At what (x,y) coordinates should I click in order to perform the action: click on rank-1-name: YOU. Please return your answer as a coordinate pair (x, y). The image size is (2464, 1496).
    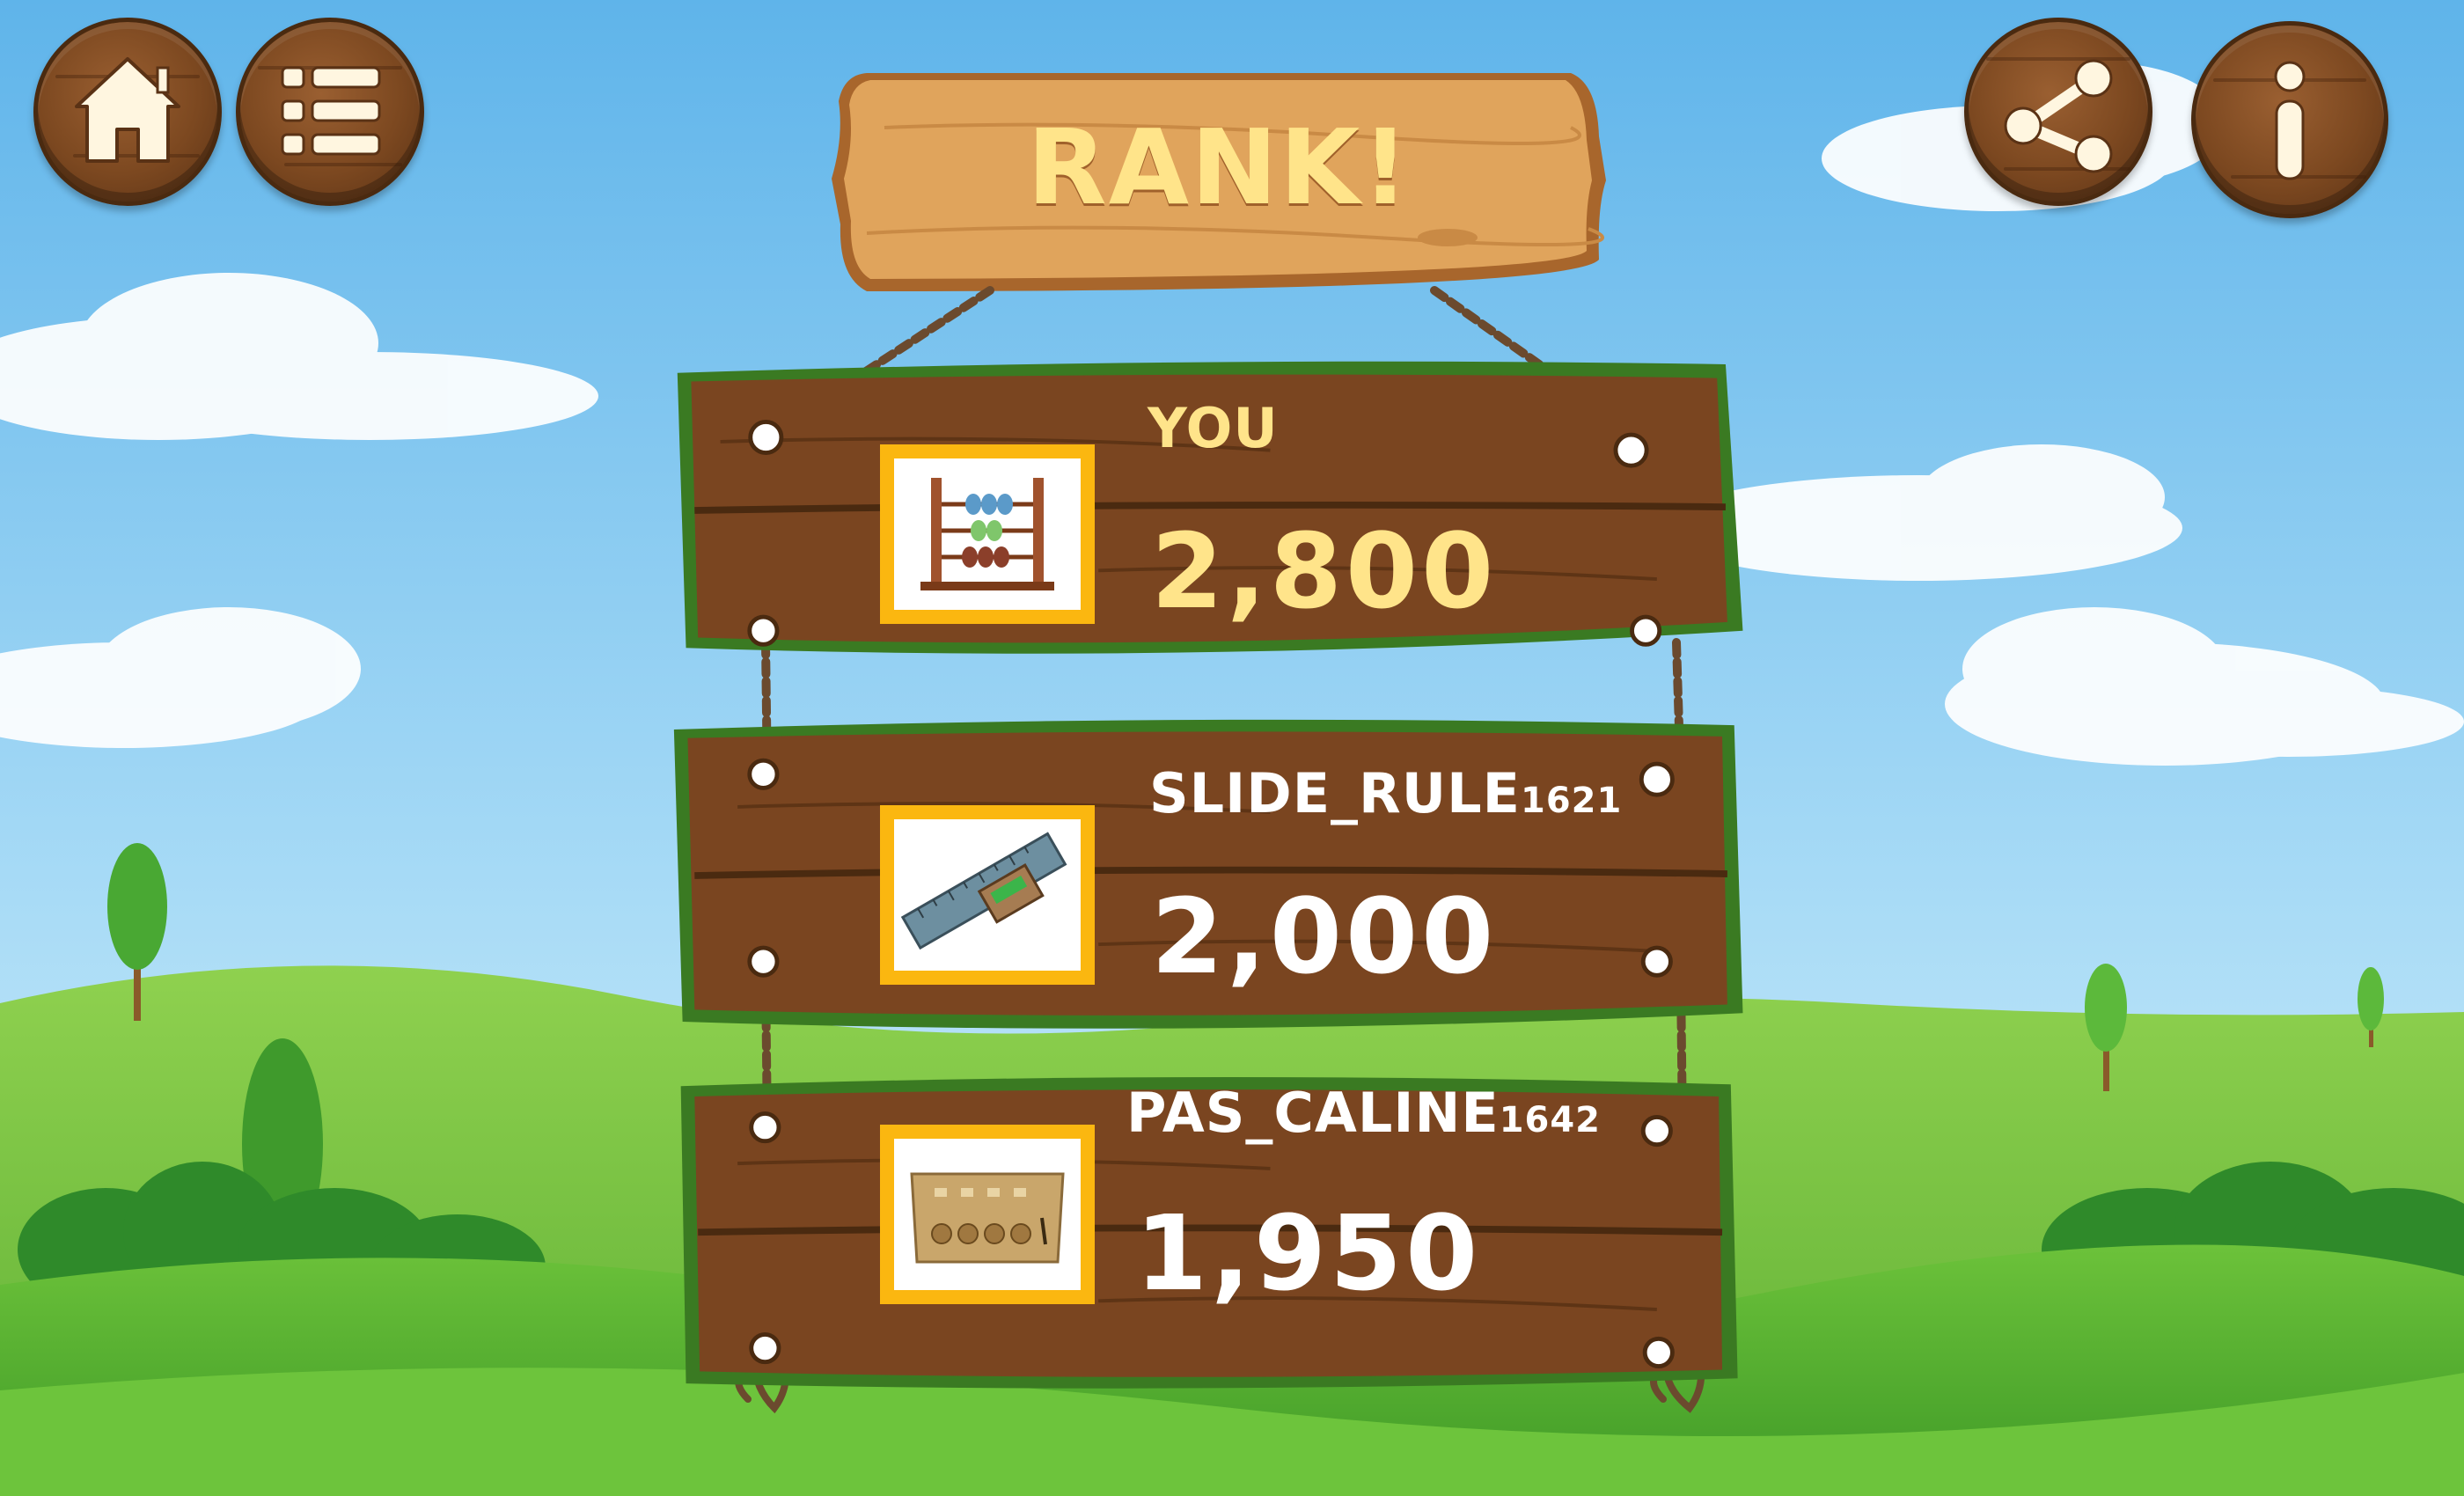
    Looking at the image, I should click on (1213, 428).